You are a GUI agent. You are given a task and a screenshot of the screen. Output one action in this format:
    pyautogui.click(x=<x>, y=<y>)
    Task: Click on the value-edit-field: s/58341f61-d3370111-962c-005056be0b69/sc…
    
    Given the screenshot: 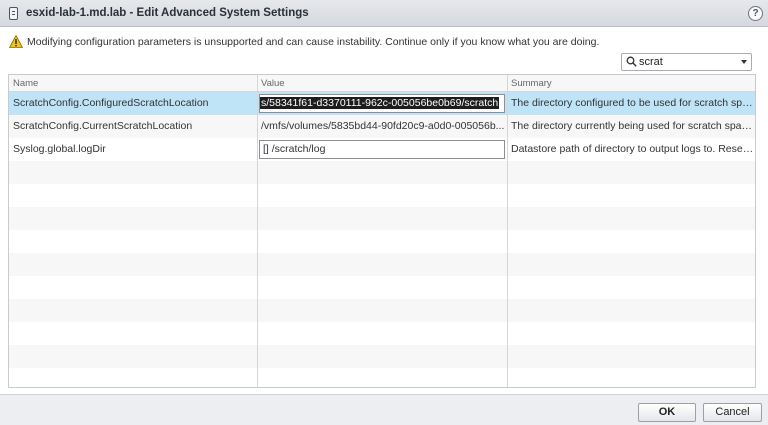 What is the action you would take?
    pyautogui.click(x=382, y=103)
    